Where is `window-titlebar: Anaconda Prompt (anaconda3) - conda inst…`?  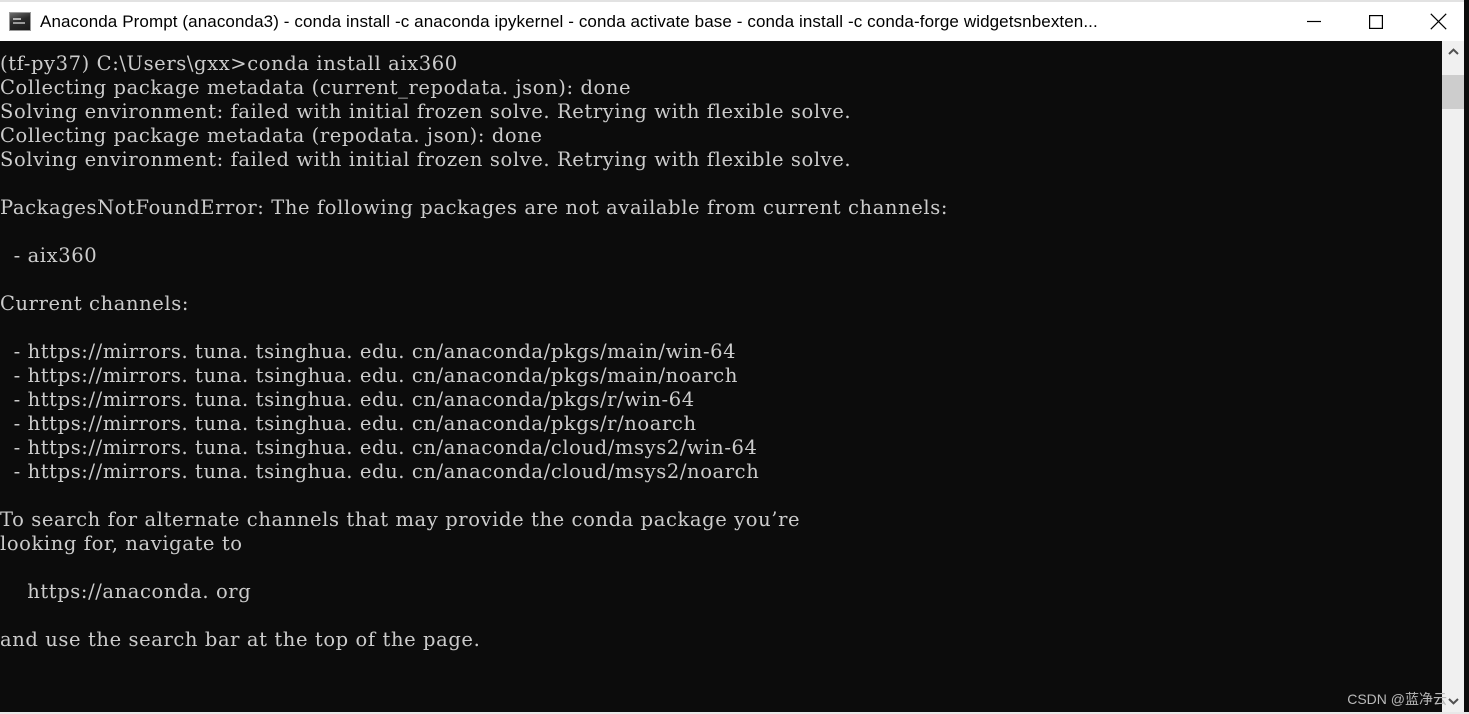 window-titlebar: Anaconda Prompt (anaconda3) - conda inst… is located at coordinates (734, 20).